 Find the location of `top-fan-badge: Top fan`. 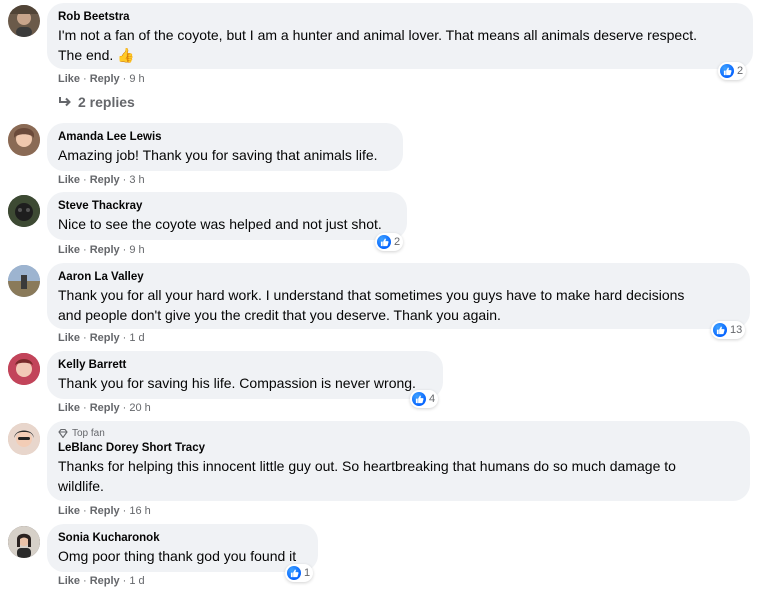

top-fan-badge: Top fan is located at coordinates (399, 433).